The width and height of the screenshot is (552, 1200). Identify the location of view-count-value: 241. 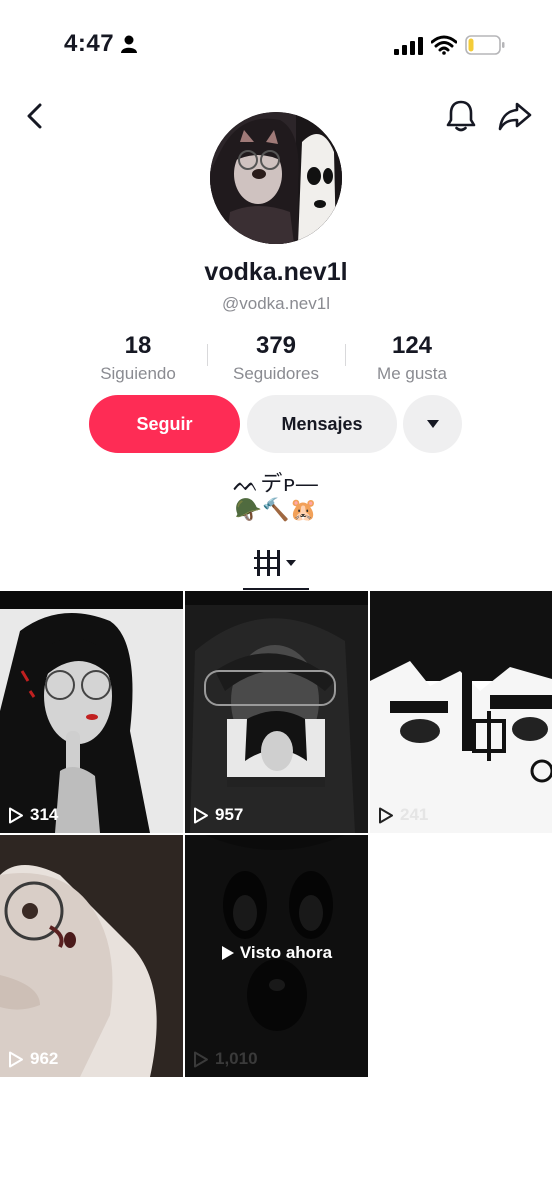
(414, 814).